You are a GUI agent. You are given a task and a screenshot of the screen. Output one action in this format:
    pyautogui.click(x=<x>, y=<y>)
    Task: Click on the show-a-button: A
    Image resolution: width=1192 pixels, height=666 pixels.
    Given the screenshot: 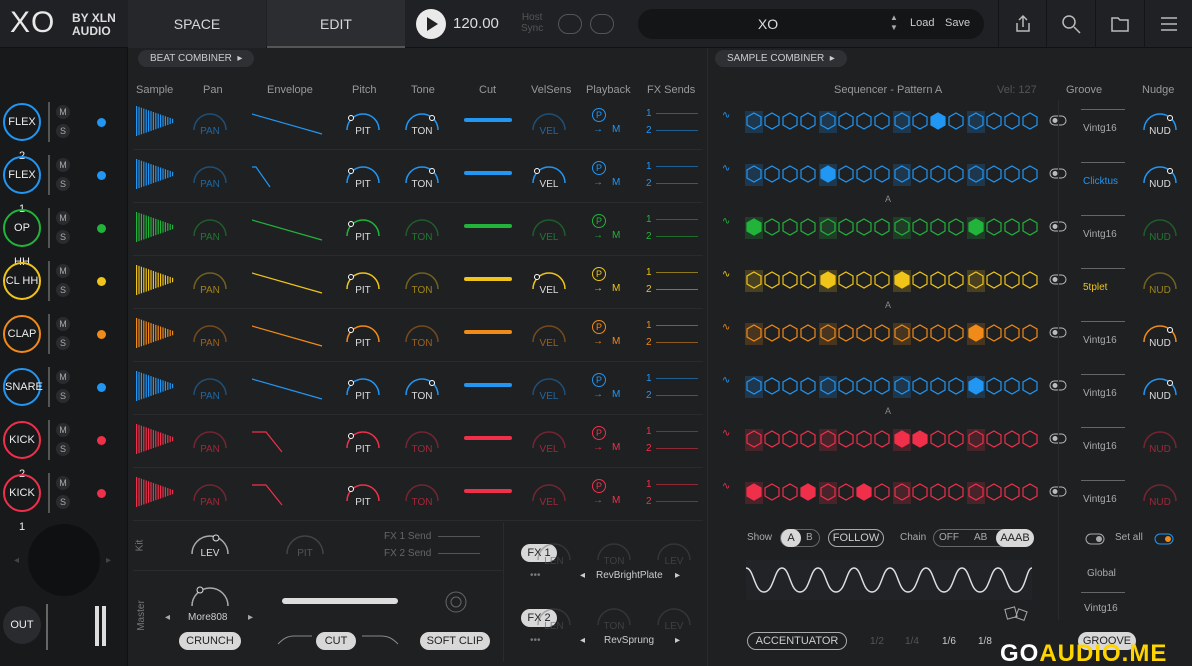 What is the action you would take?
    pyautogui.click(x=791, y=538)
    